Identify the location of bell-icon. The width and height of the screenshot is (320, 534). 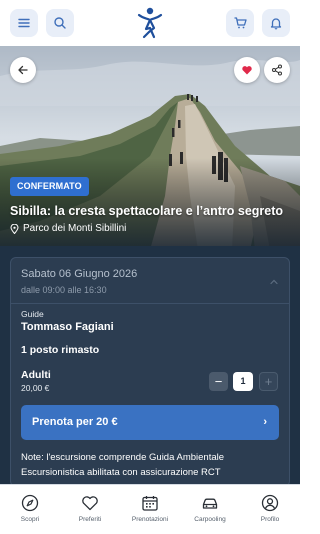
(276, 24).